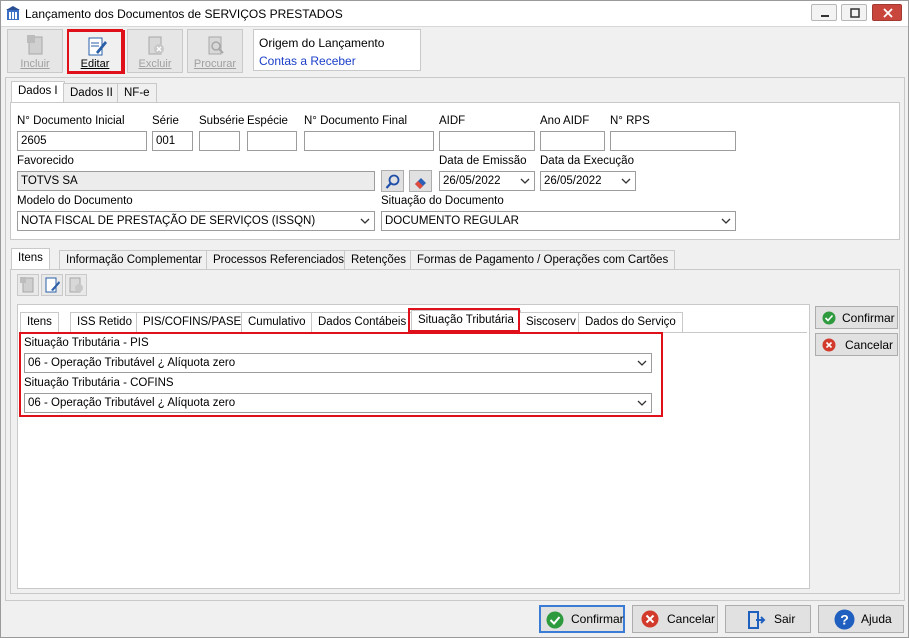 The width and height of the screenshot is (909, 638). I want to click on eraser-icon, so click(420, 183).